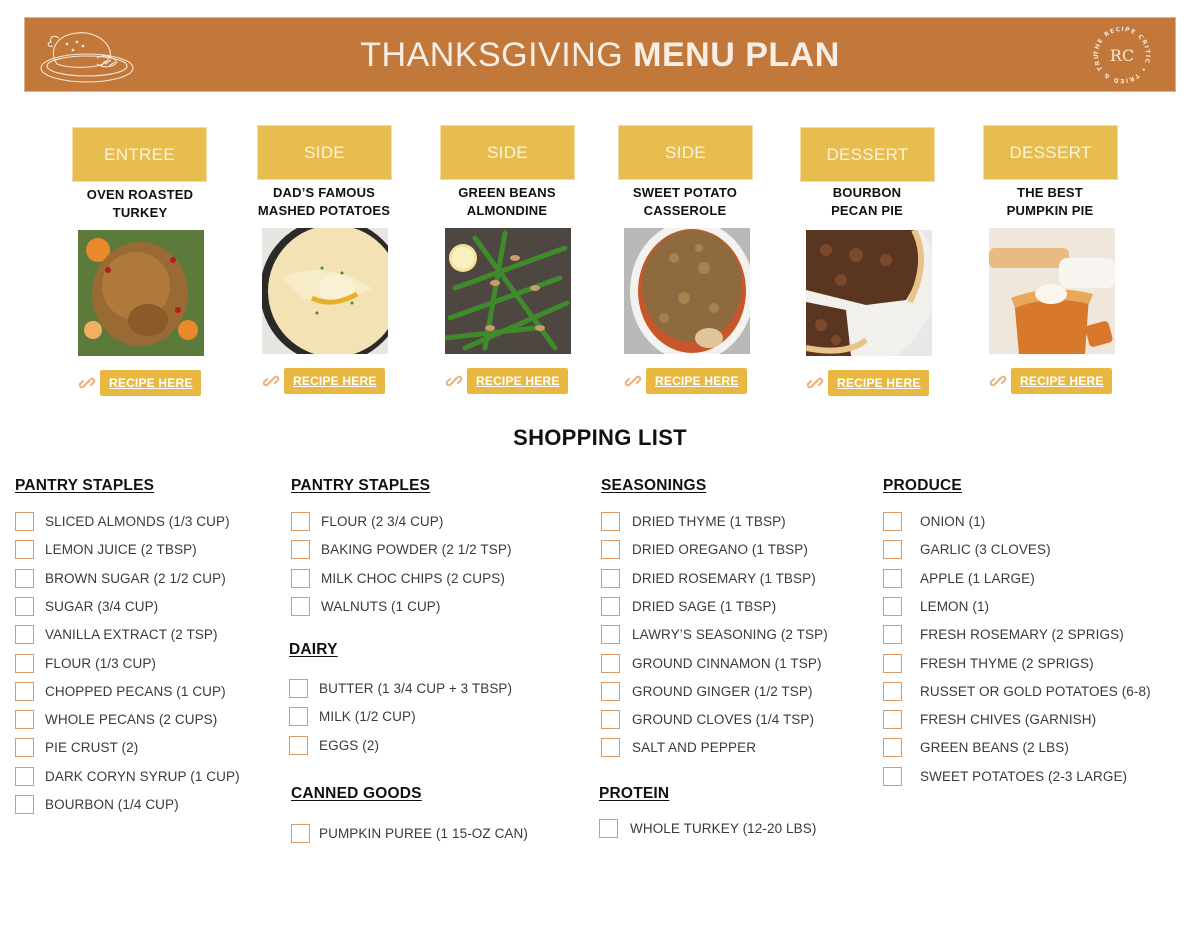 The width and height of the screenshot is (1200, 927). I want to click on list-item: SALT AND PEPPER, so click(678, 747).